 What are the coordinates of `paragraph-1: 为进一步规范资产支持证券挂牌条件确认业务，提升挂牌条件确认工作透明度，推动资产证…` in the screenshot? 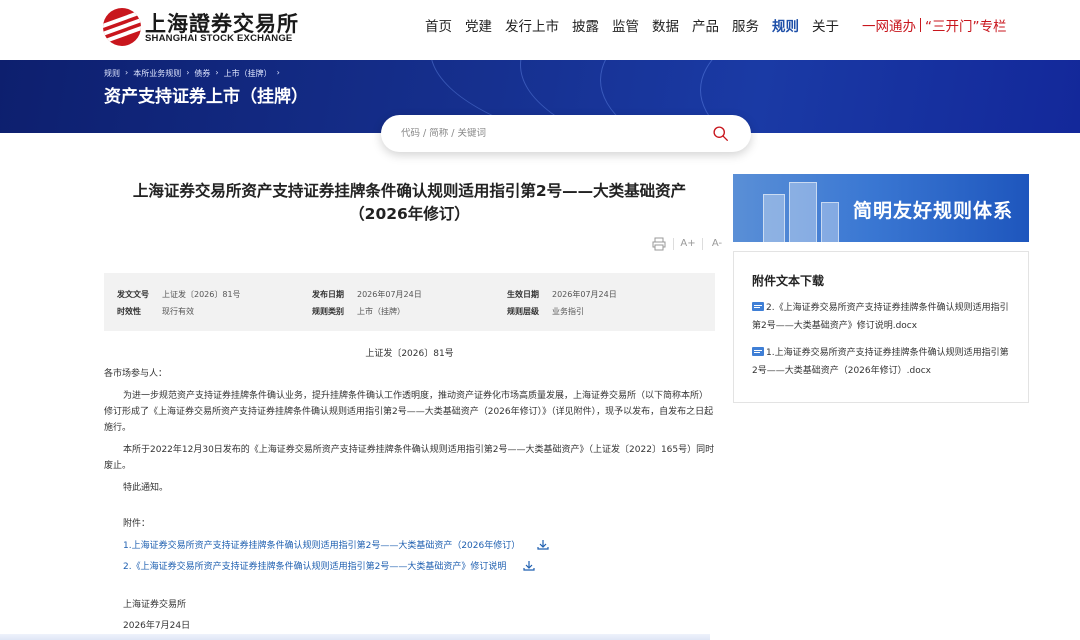 It's located at (409, 412).